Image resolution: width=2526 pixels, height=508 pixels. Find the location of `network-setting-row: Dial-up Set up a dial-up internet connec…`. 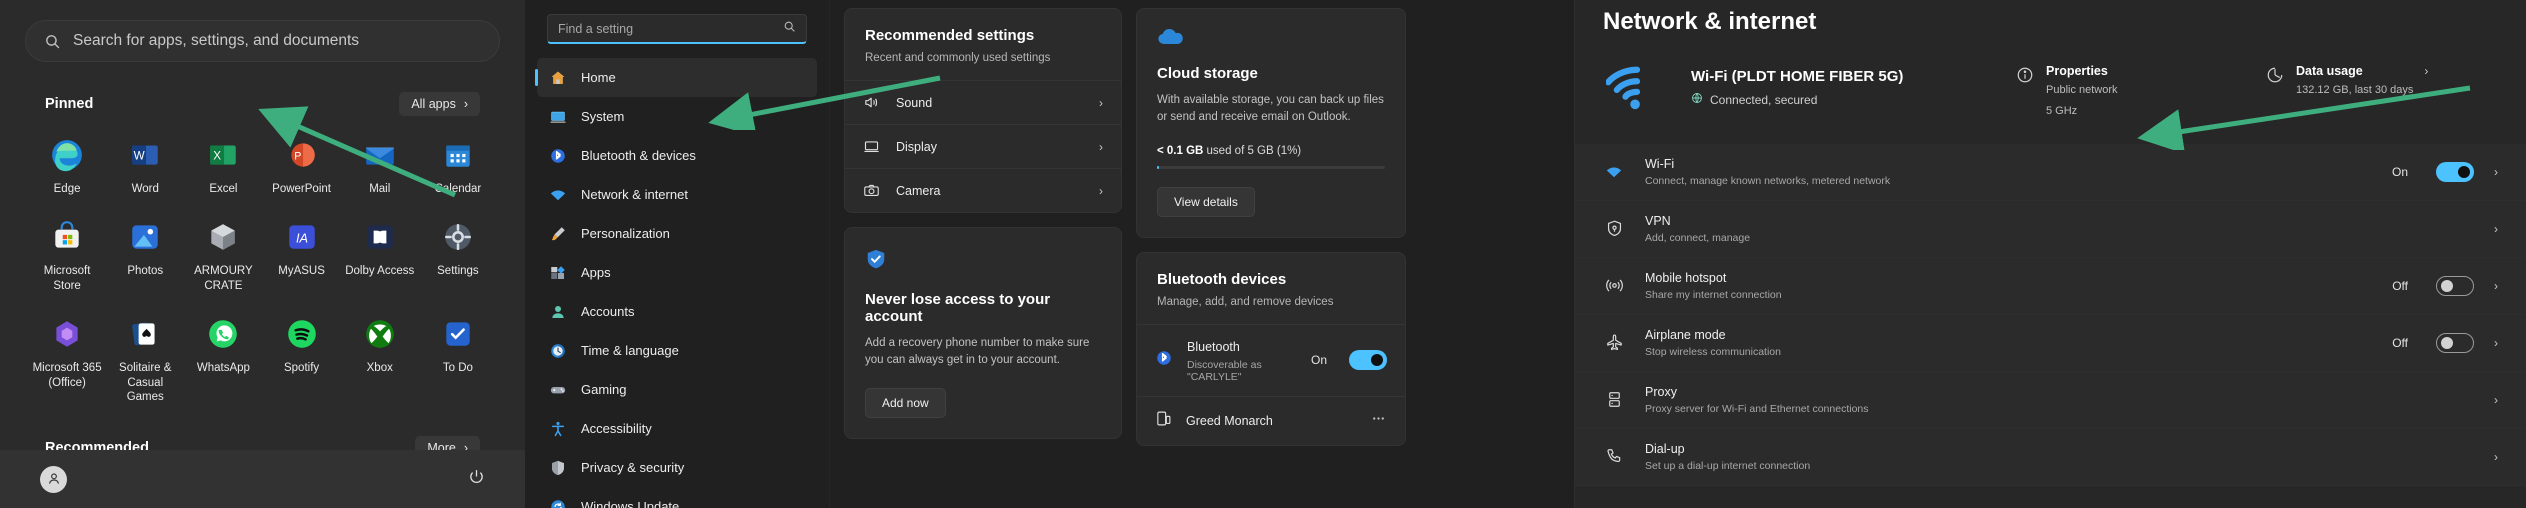

network-setting-row: Dial-up Set up a dial-up internet connec… is located at coordinates (2050, 457).